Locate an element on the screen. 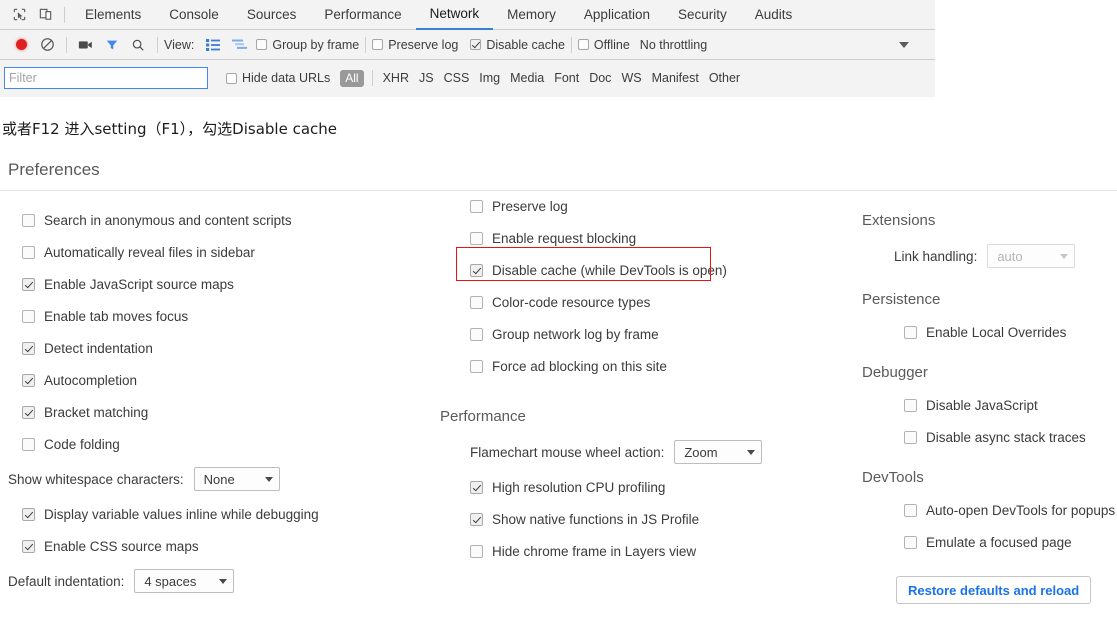 This screenshot has height=629, width=1117. disable-cache-checkbox: Disable cache is located at coordinates (517, 45).